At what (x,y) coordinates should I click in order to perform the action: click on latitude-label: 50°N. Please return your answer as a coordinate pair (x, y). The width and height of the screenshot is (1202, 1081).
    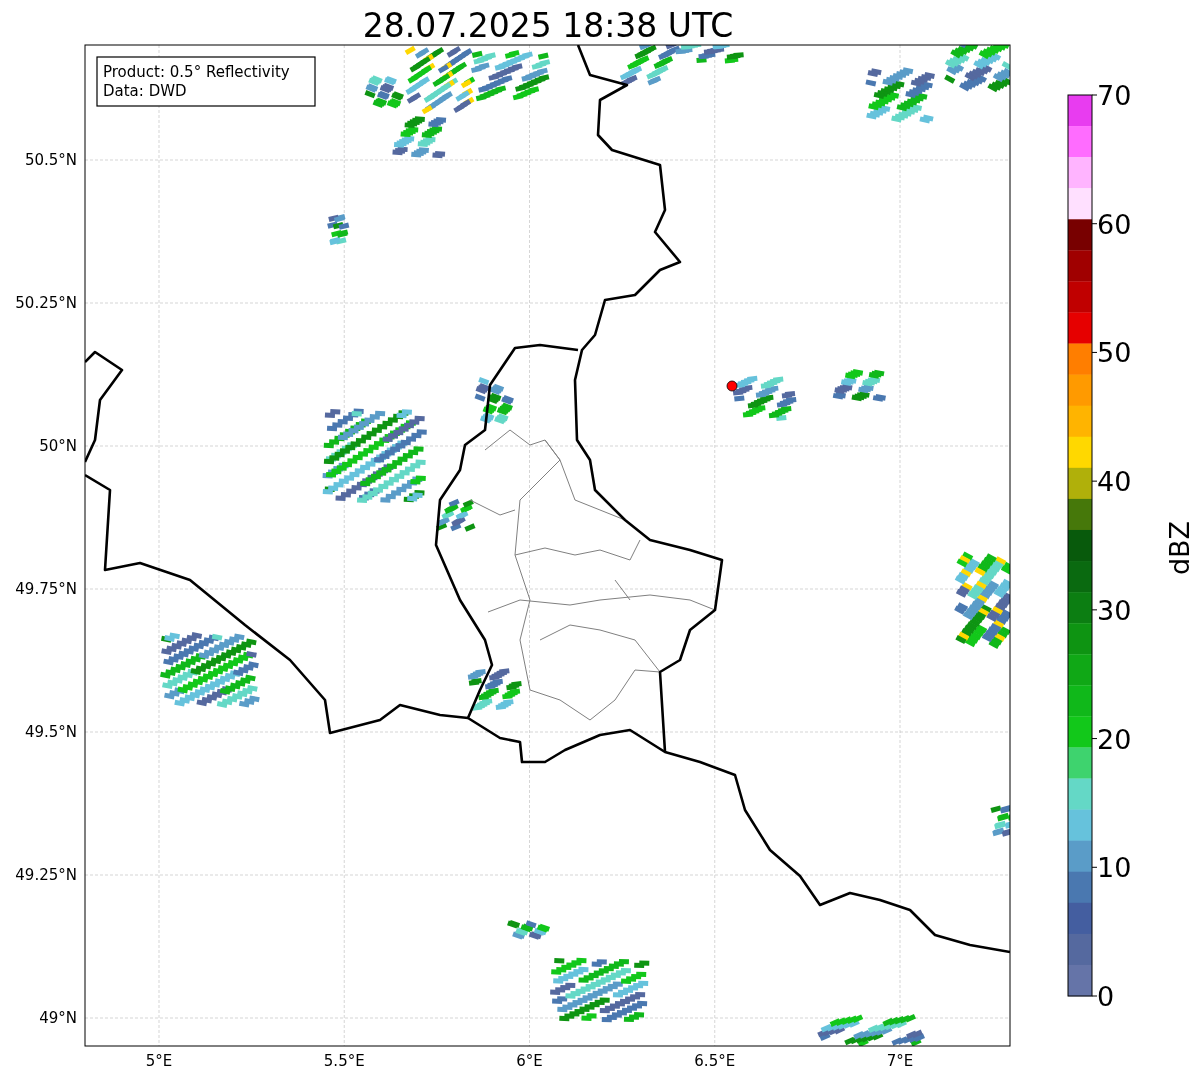
    Looking at the image, I should click on (58, 446).